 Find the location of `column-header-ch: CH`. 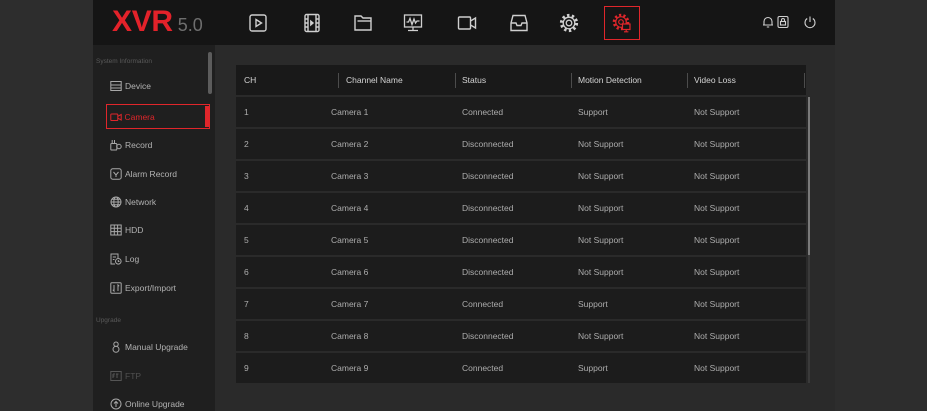

column-header-ch: CH is located at coordinates (250, 80).